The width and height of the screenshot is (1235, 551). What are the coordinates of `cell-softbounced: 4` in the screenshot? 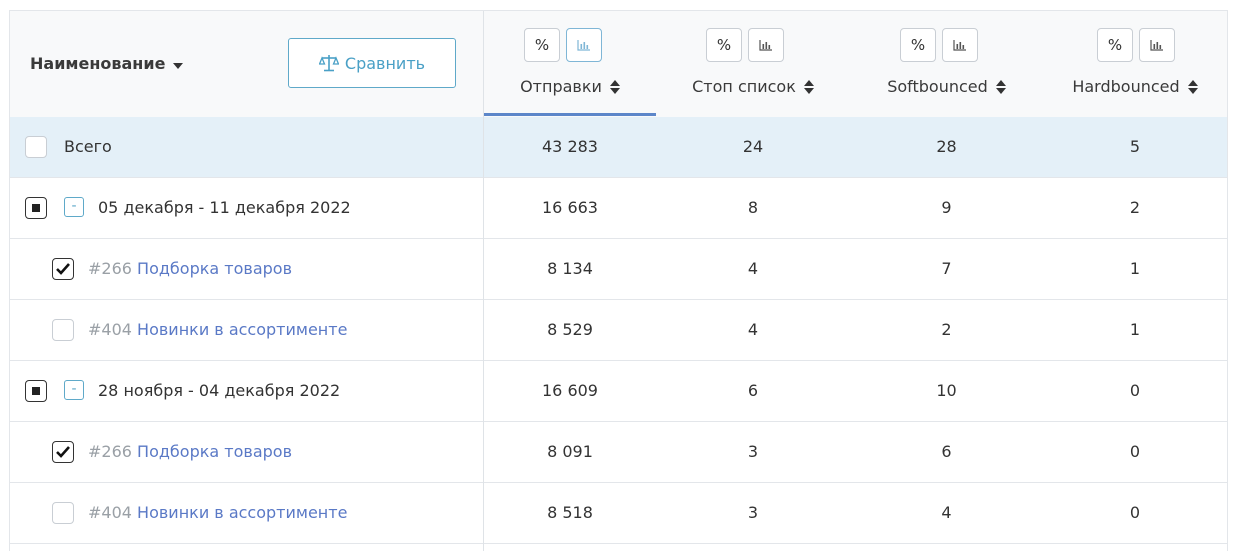 It's located at (946, 512).